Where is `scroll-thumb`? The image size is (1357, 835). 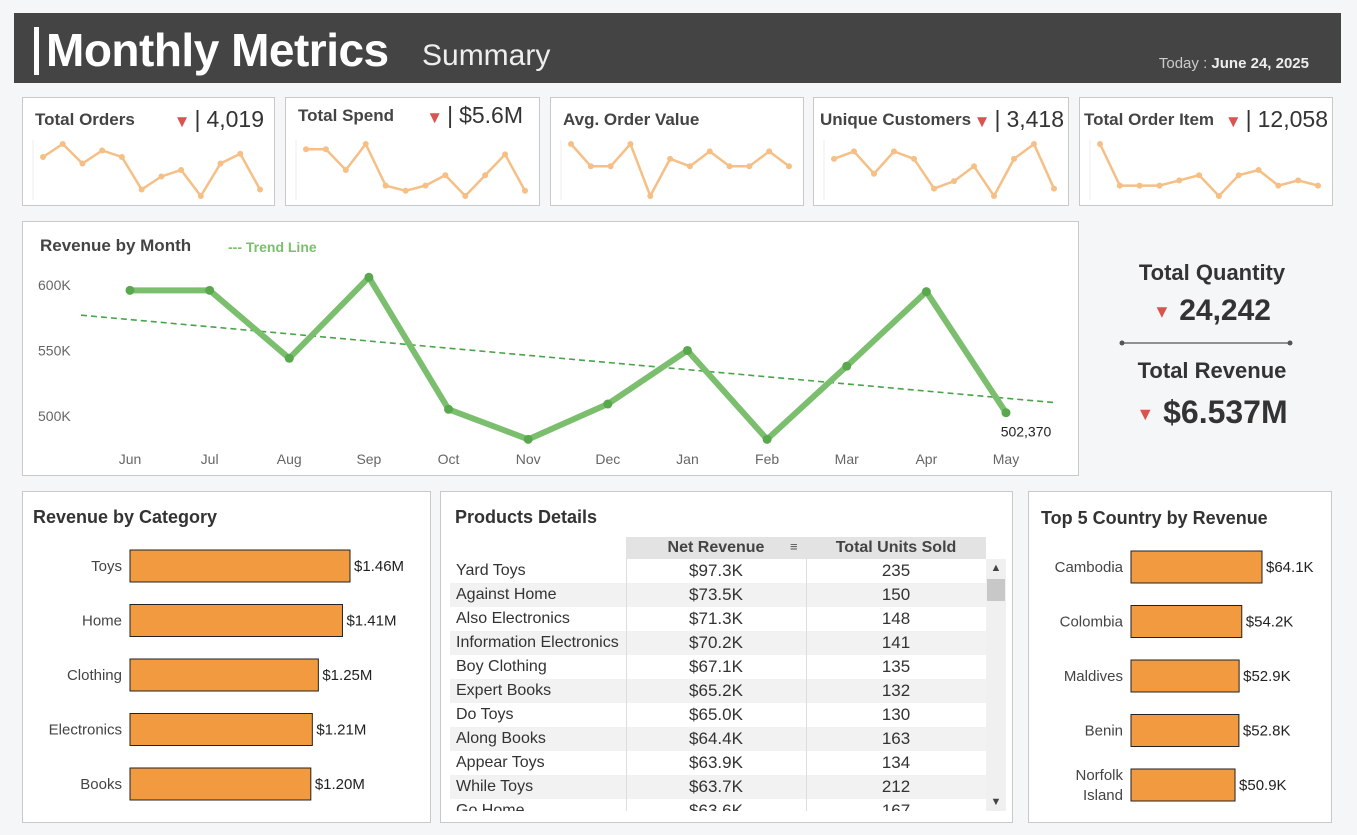
scroll-thumb is located at coordinates (996, 590).